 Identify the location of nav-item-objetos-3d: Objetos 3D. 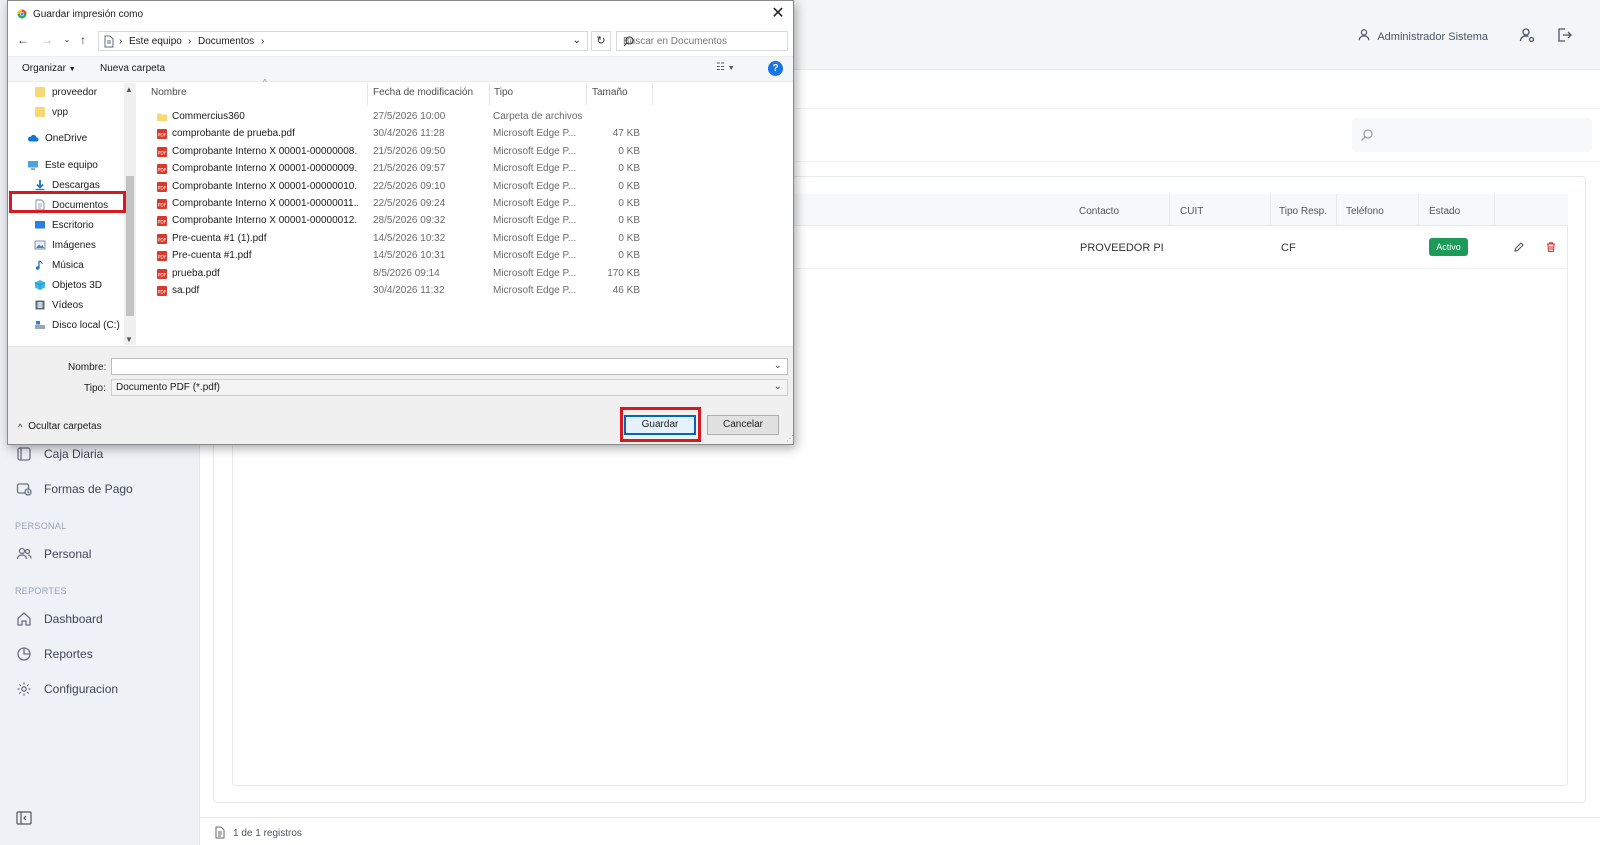
(68, 285).